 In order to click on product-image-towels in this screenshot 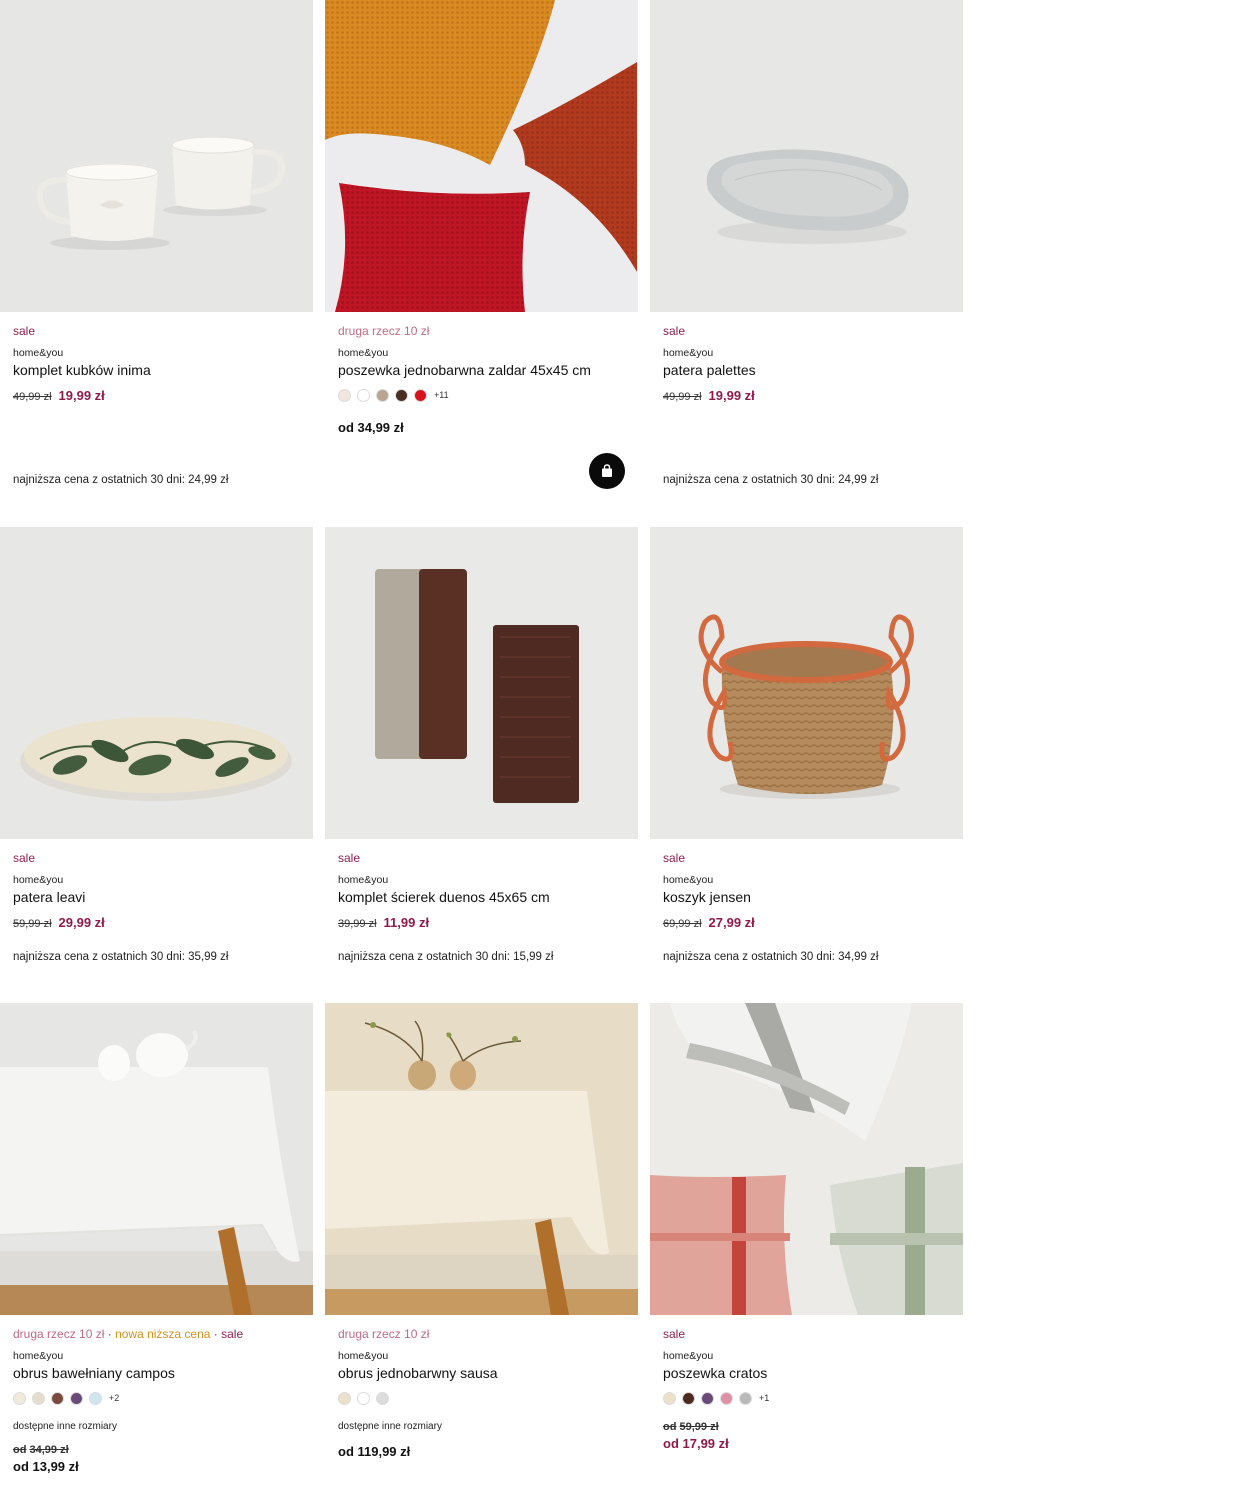, I will do `click(481, 683)`.